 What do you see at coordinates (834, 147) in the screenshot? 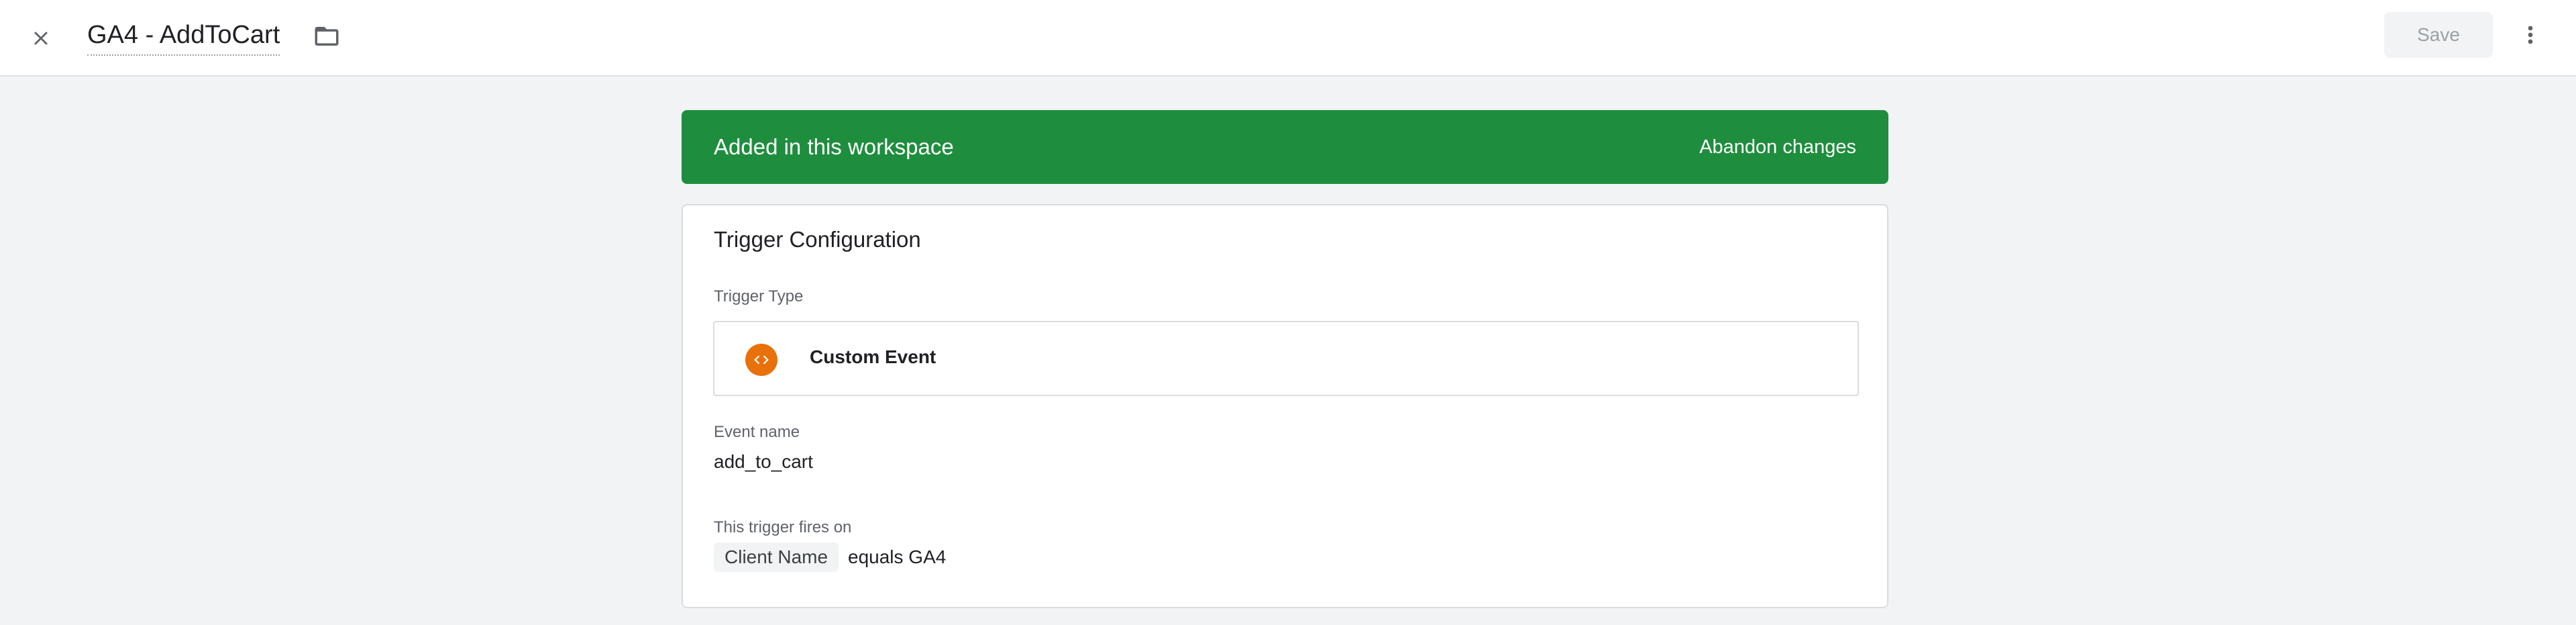
I see `banner-message: Added in this workspace` at bounding box center [834, 147].